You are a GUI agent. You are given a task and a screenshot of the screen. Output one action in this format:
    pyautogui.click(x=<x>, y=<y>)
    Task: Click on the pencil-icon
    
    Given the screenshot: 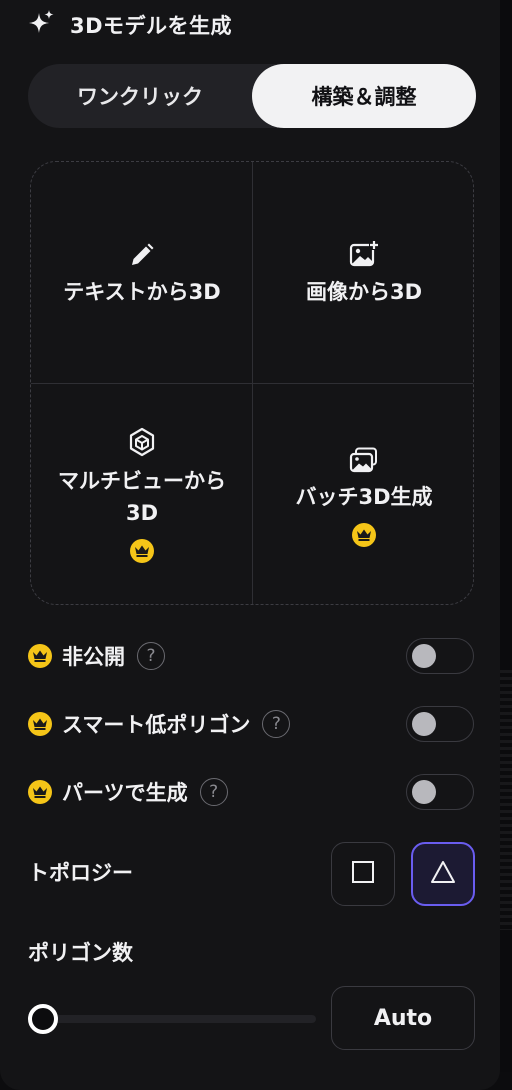 What is the action you would take?
    pyautogui.click(x=142, y=253)
    